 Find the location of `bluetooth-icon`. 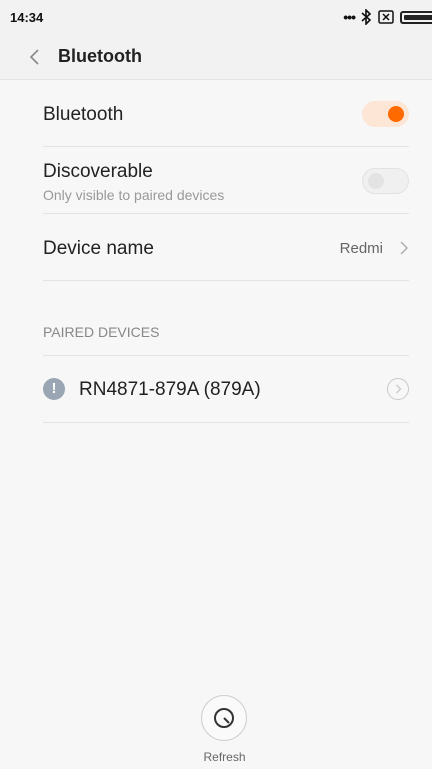

bluetooth-icon is located at coordinates (366, 17).